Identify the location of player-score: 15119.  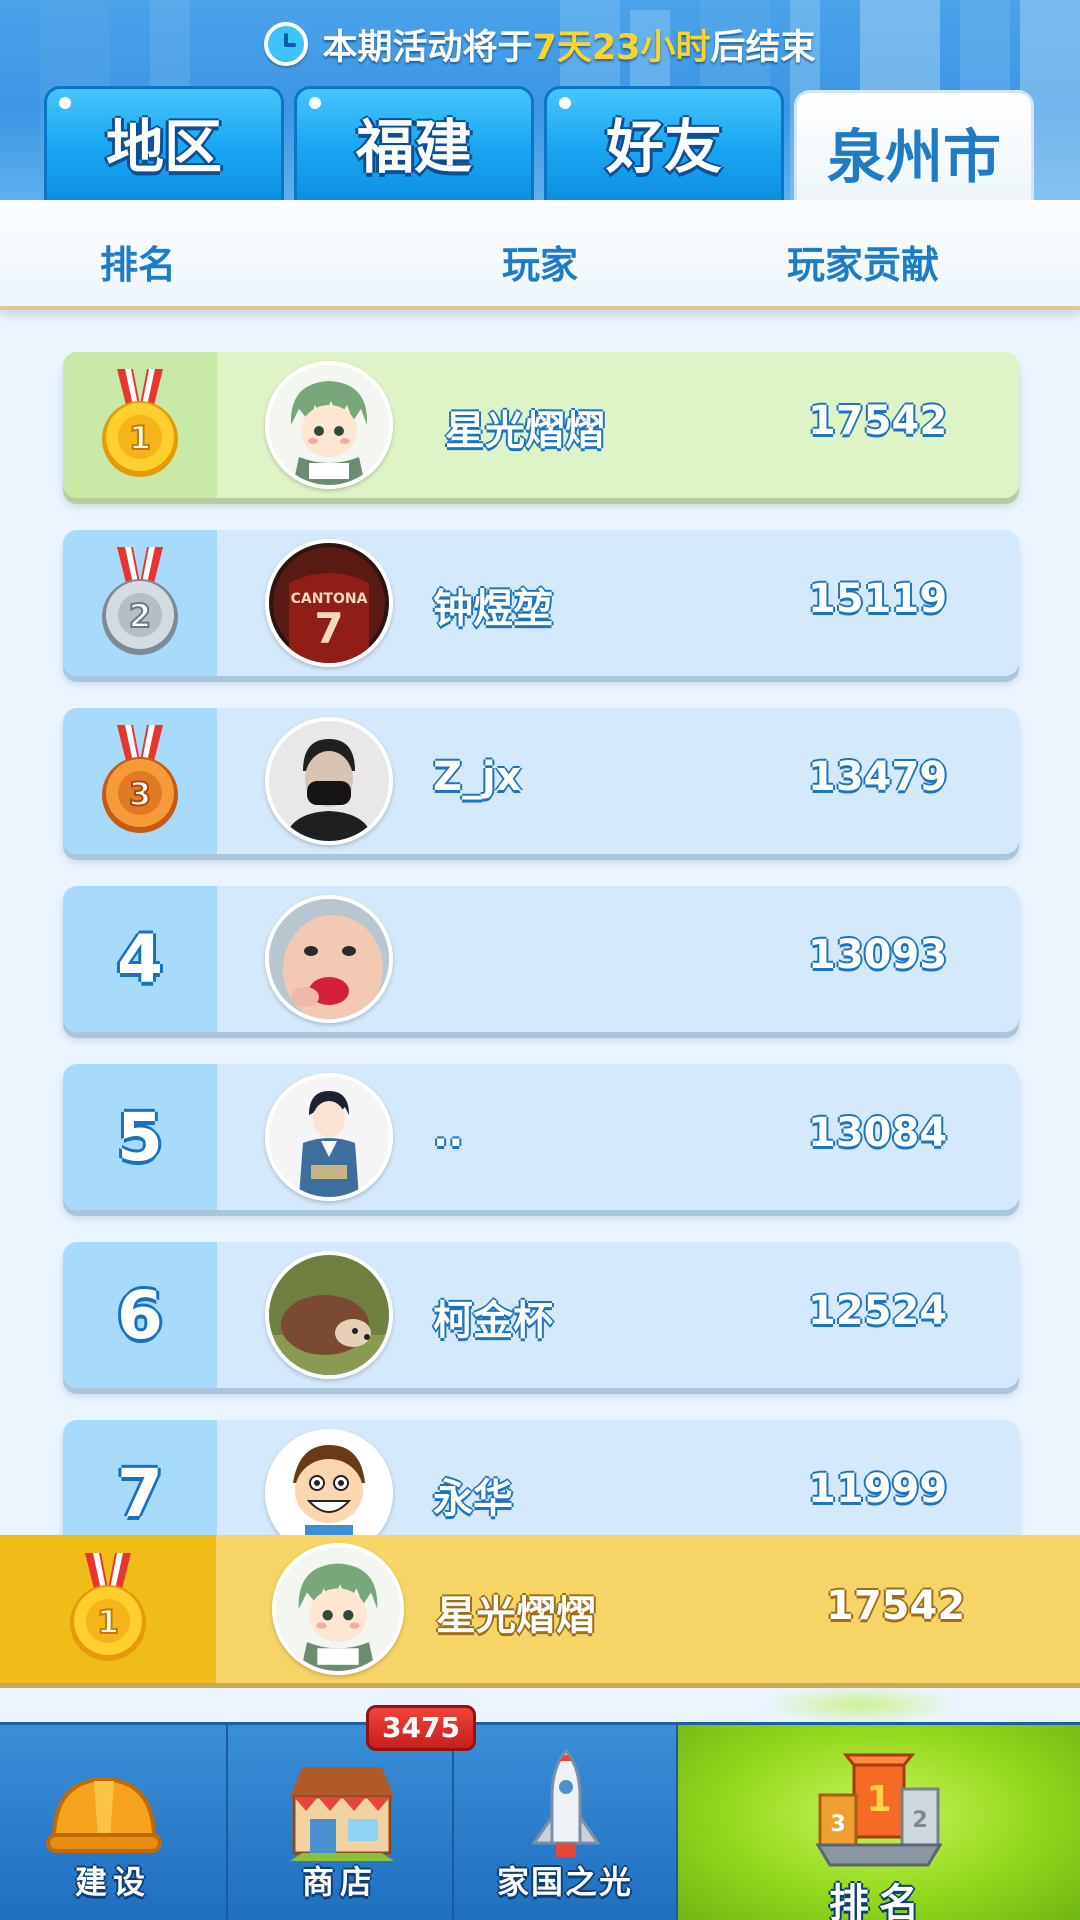
(878, 599).